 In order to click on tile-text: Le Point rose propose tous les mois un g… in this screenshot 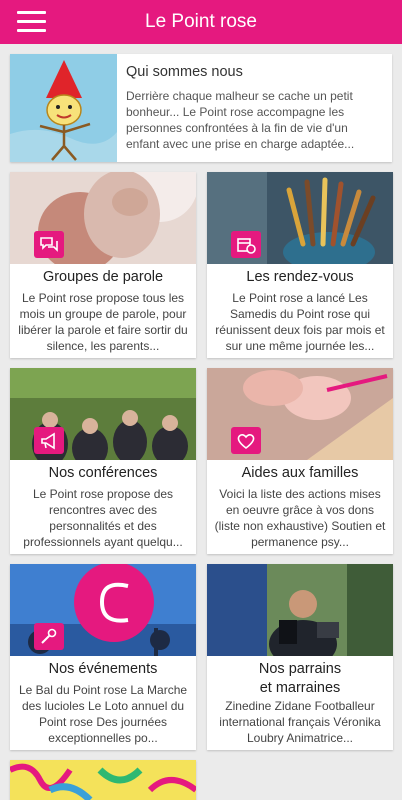, I will do `click(103, 322)`.